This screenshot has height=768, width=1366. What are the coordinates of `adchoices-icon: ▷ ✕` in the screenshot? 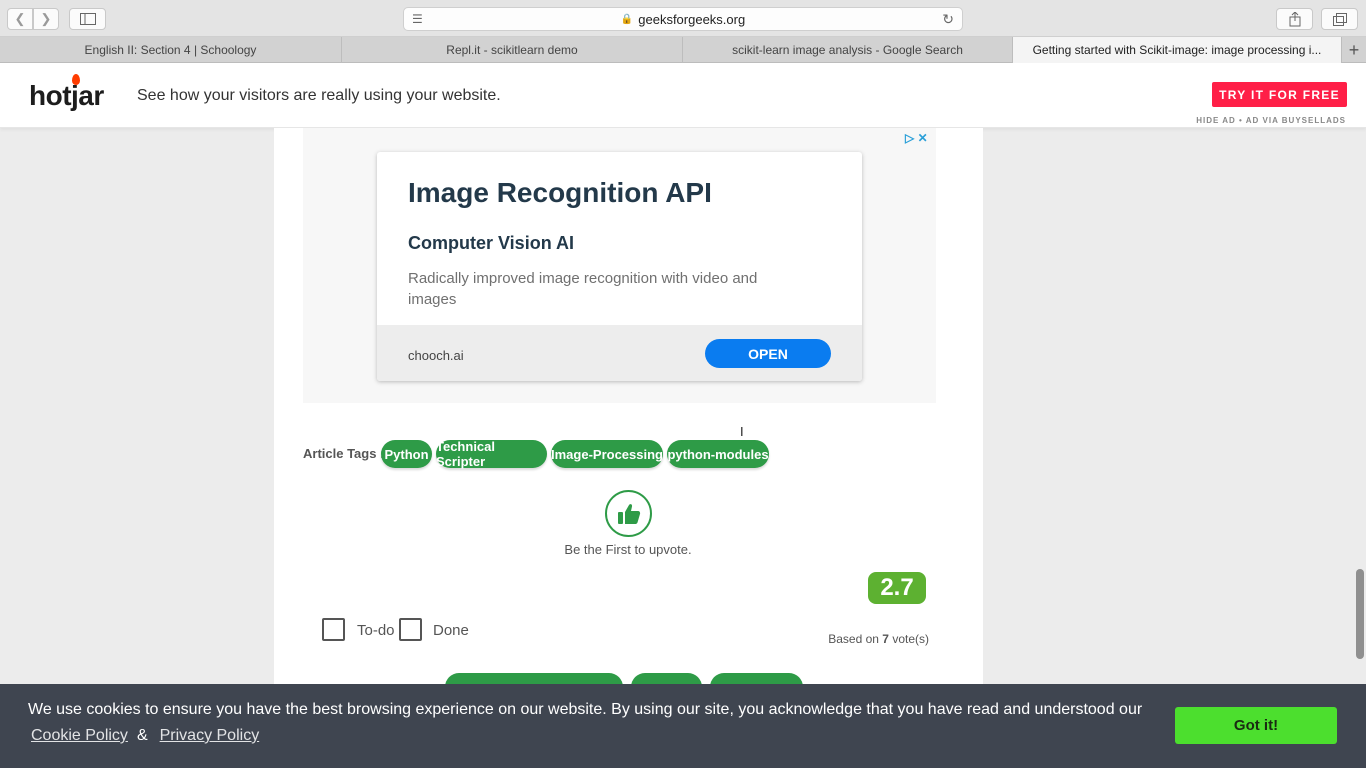 It's located at (916, 138).